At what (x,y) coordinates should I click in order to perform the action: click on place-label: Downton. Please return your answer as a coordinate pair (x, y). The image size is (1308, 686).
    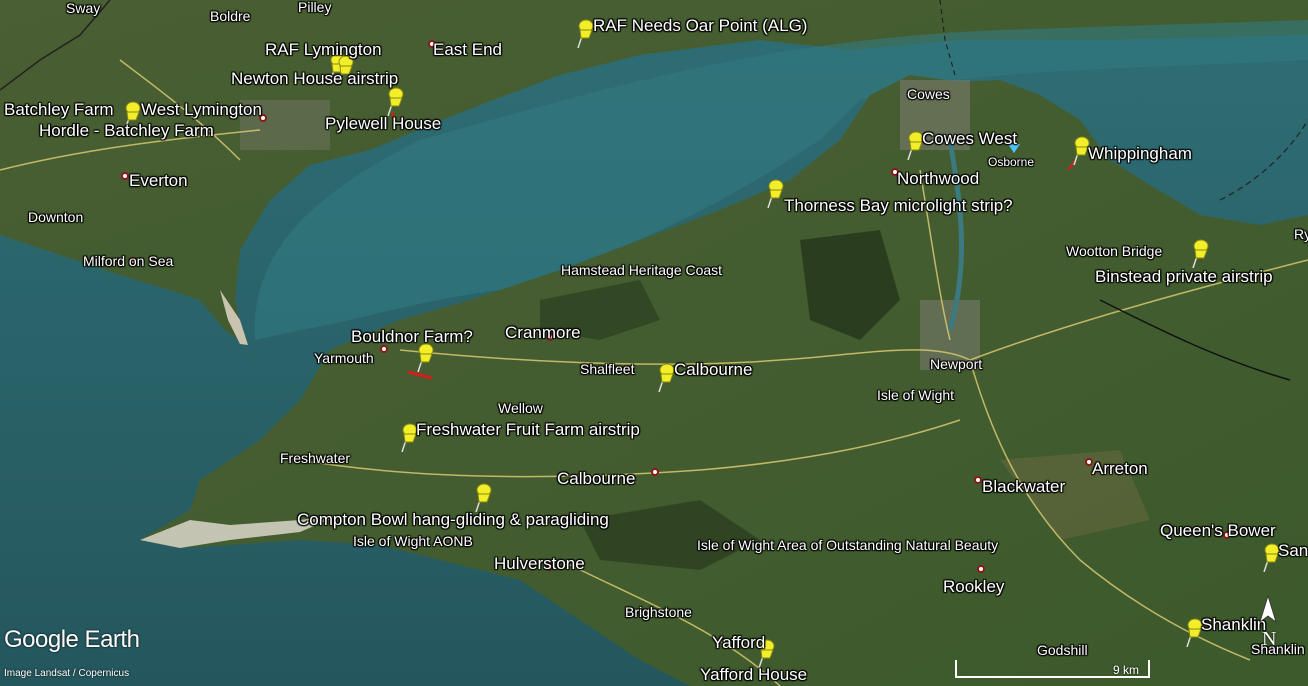
    Looking at the image, I should click on (56, 217).